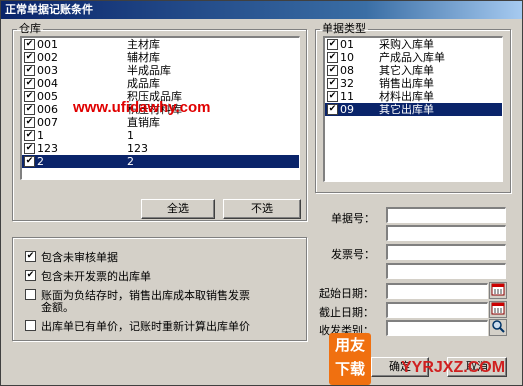 The image size is (523, 386). Describe the element at coordinates (143, 83) in the screenshot. I see `item-name: 成品库` at that location.